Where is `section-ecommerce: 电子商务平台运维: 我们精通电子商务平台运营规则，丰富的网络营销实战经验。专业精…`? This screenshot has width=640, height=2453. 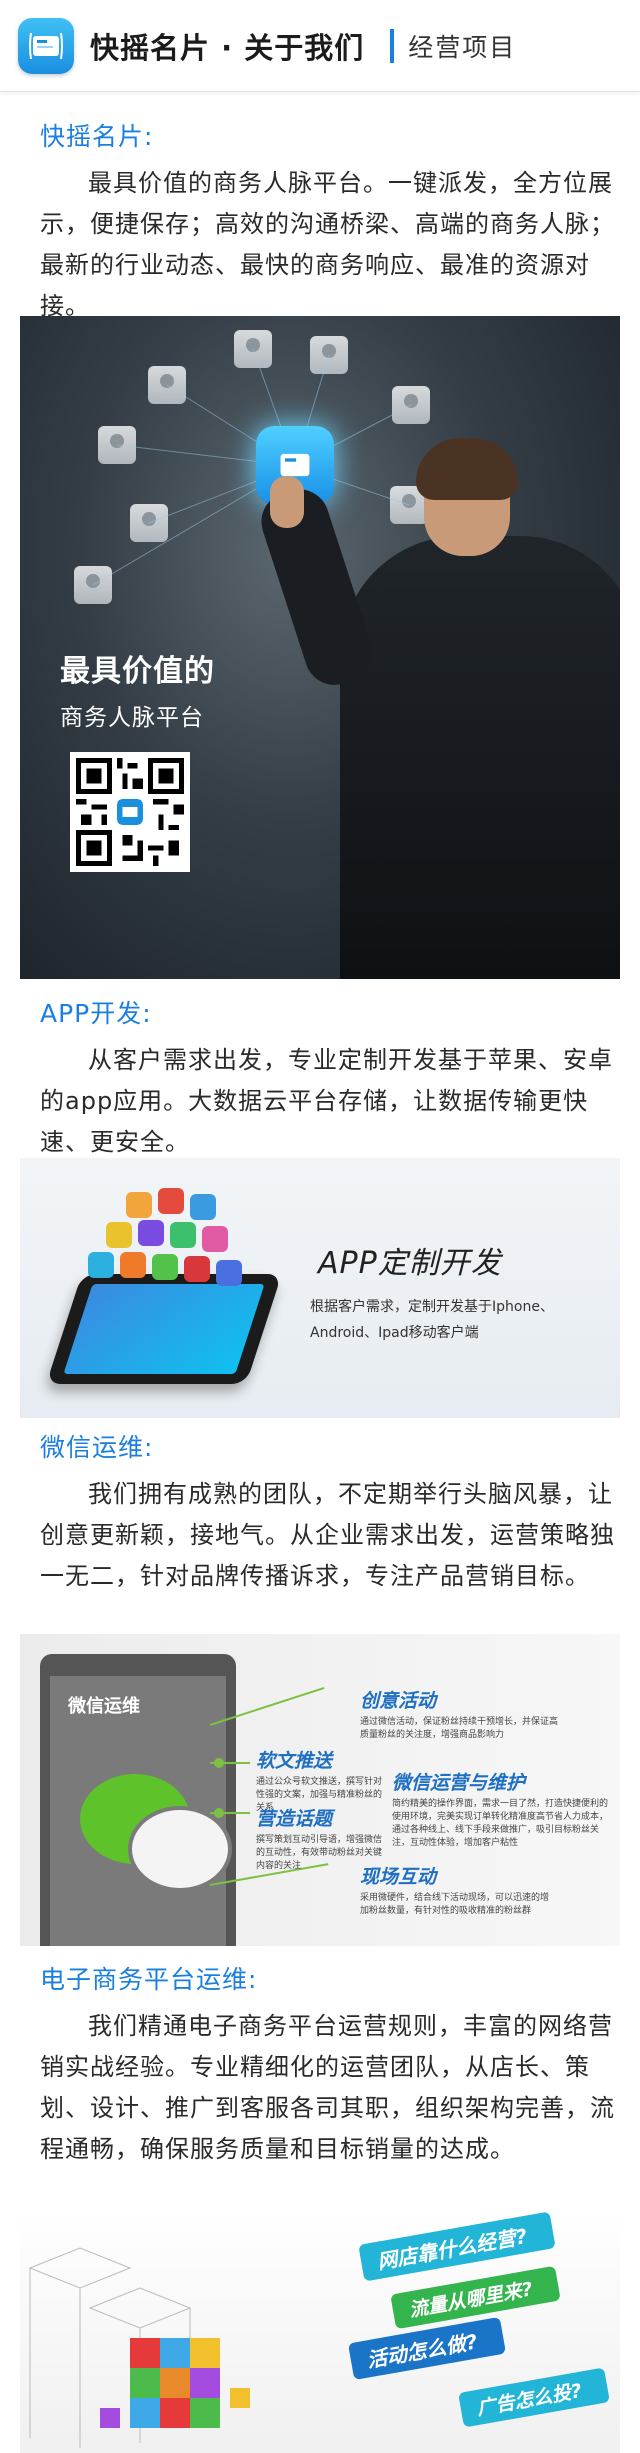
section-ecommerce: 电子商务平台运维: 我们精通电子商务平台运营规则，丰富的网络营销实战经验。专业精… is located at coordinates (320, 2065).